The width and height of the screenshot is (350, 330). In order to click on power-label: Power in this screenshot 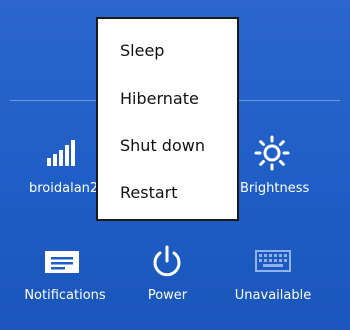, I will do `click(167, 295)`.